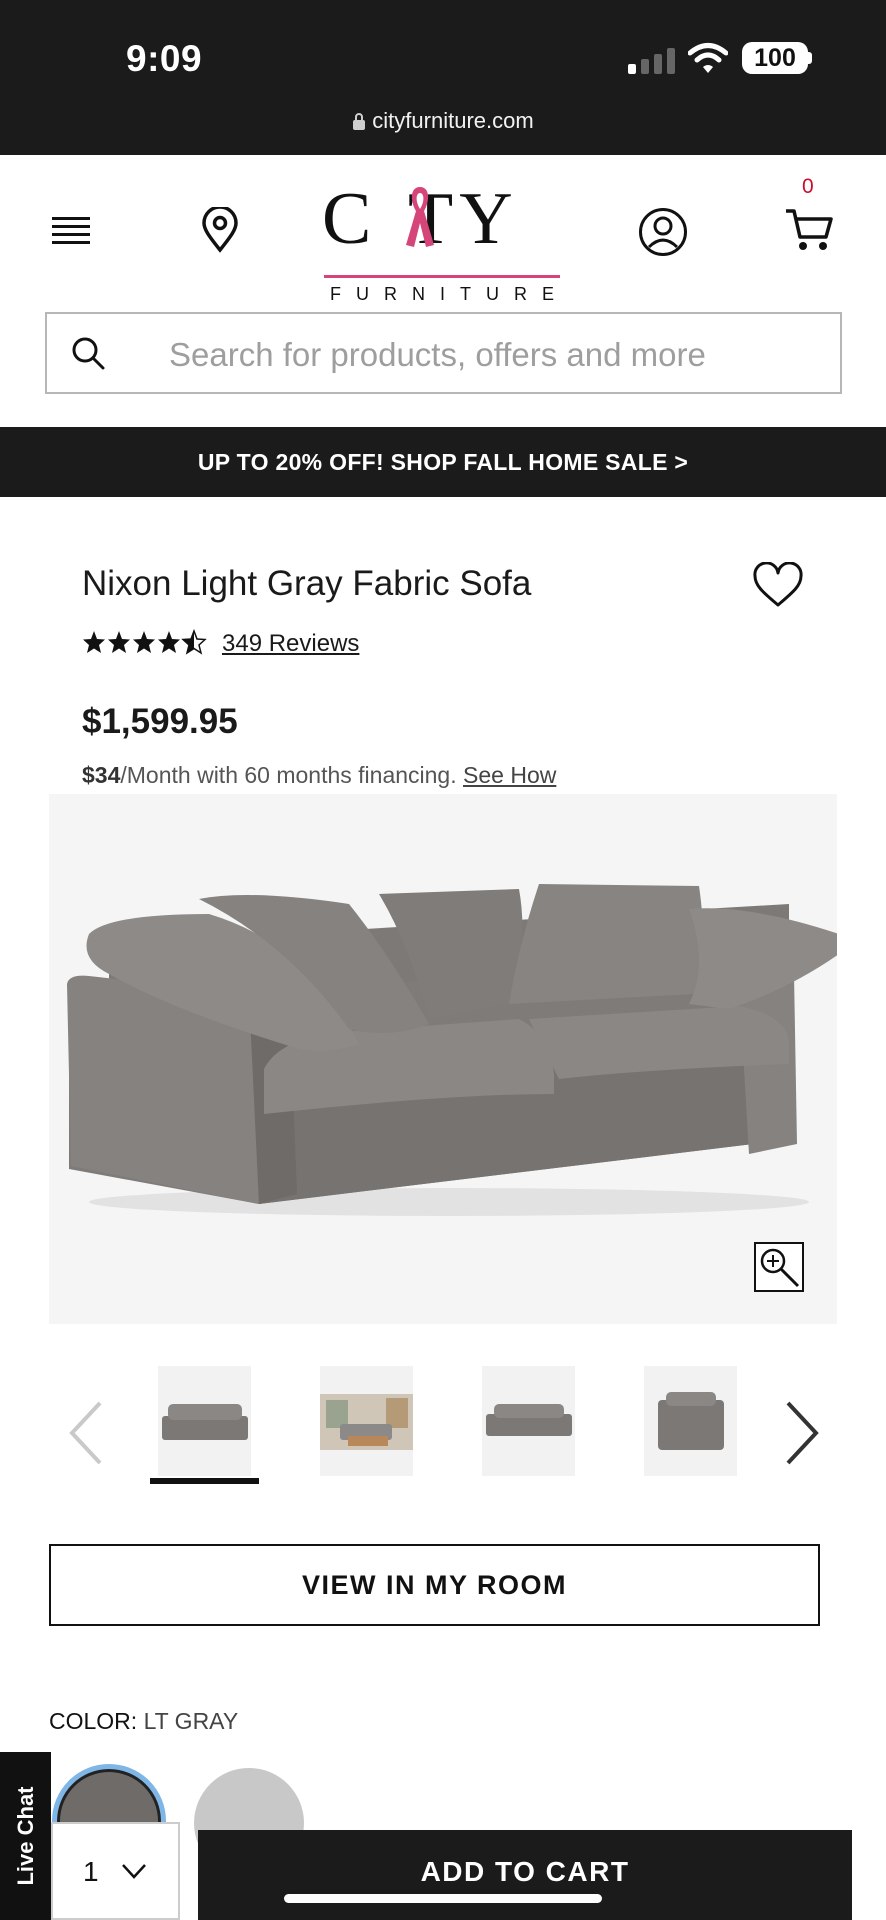  I want to click on live-chat-button: Live Chat, so click(25, 1836).